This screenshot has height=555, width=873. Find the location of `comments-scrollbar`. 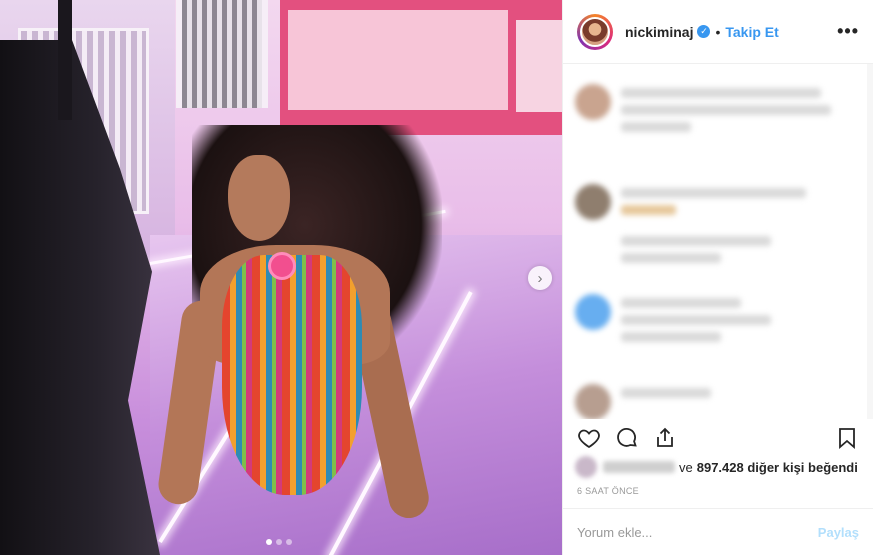

comments-scrollbar is located at coordinates (870, 241).